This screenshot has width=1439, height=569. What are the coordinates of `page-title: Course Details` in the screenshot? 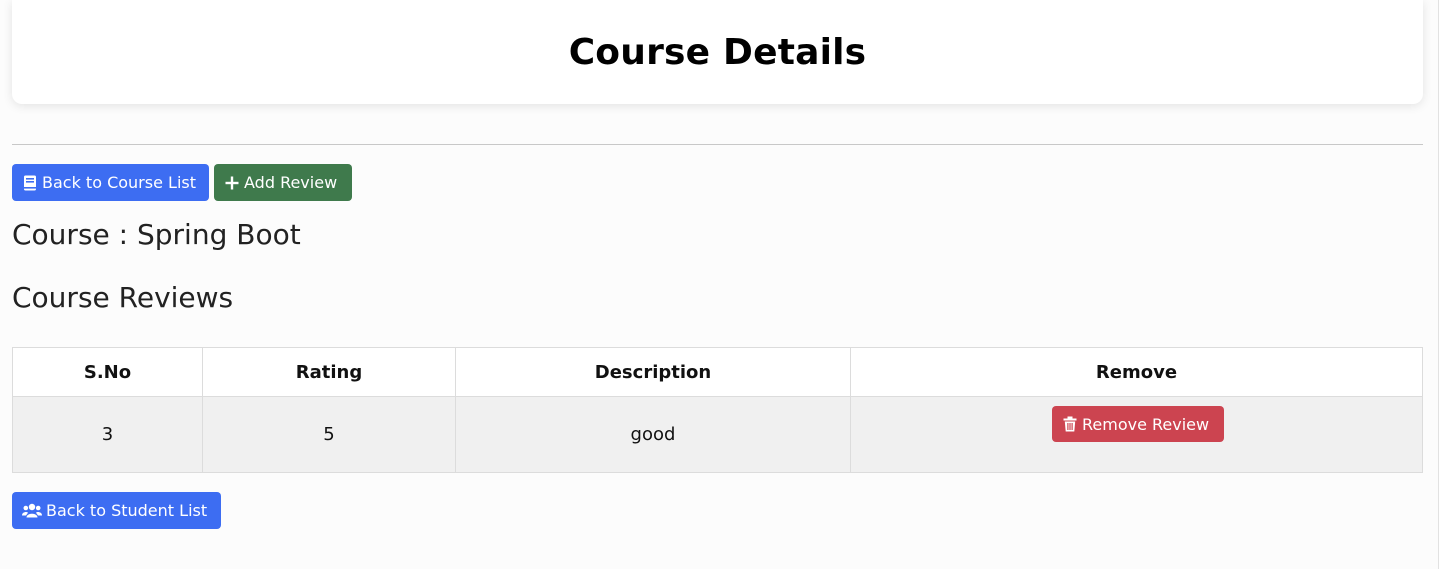 It's located at (717, 52).